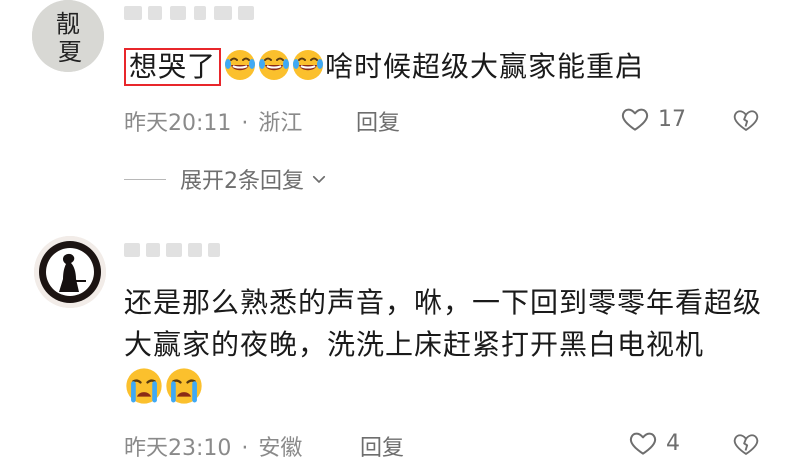 This screenshot has height=465, width=800. I want to click on like-count: 4, so click(673, 443).